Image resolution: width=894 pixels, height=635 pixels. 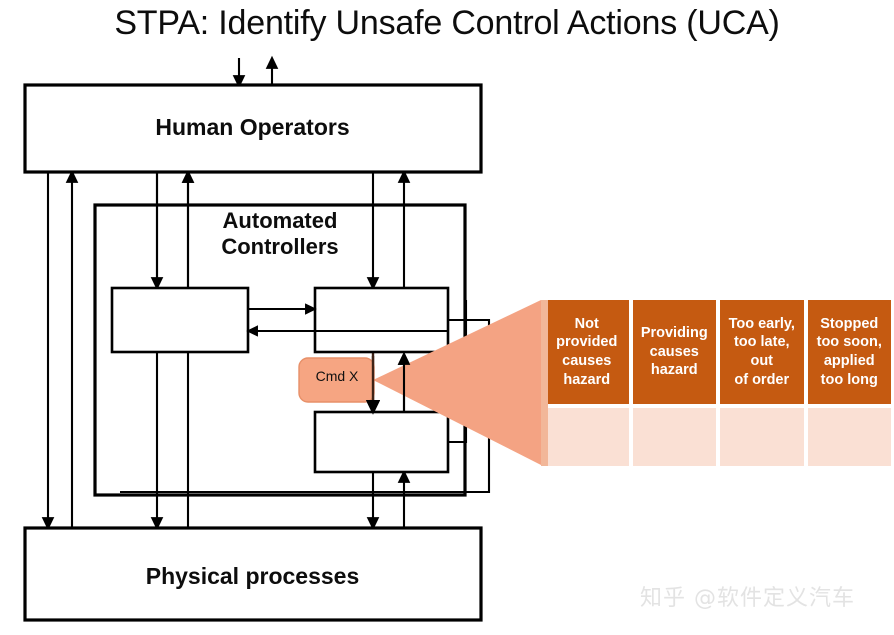 I want to click on label-physical-processes: Physical processes, so click(x=252, y=576).